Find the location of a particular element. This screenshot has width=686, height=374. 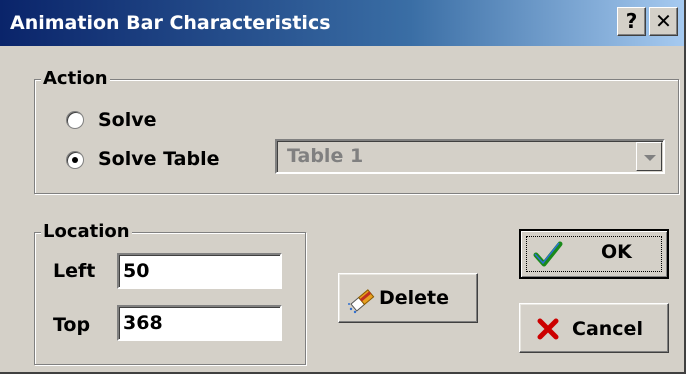

x-mark-icon is located at coordinates (548, 329).